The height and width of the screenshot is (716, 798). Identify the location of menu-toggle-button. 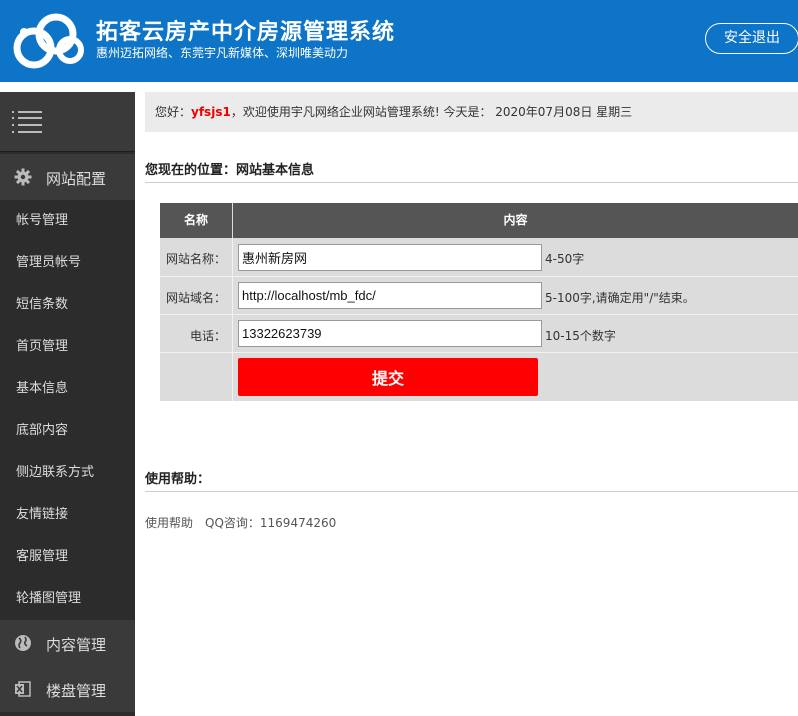
(67, 122).